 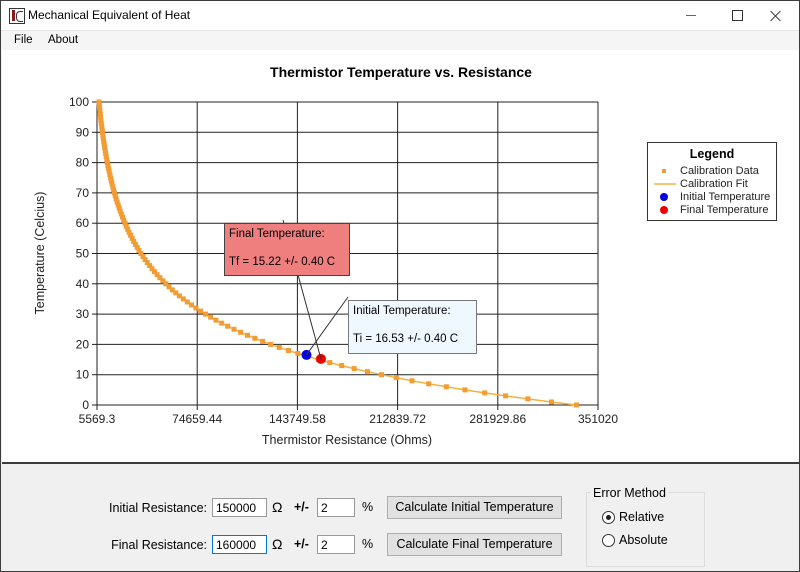 What do you see at coordinates (83, 193) in the screenshot?
I see `y-tick-label: 70` at bounding box center [83, 193].